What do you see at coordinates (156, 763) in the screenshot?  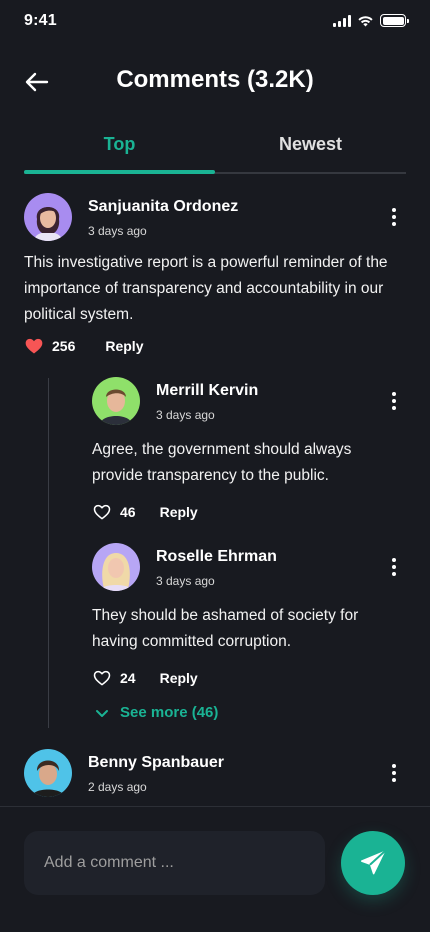 I see `commenter-name: Benny Spanbauer` at bounding box center [156, 763].